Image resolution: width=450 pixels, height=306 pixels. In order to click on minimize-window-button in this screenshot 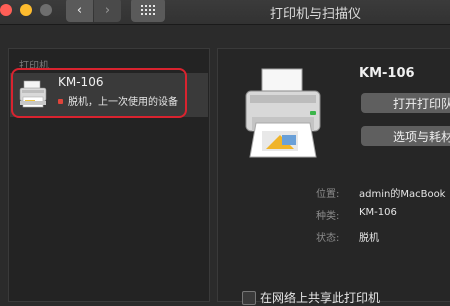, I will do `click(26, 10)`.